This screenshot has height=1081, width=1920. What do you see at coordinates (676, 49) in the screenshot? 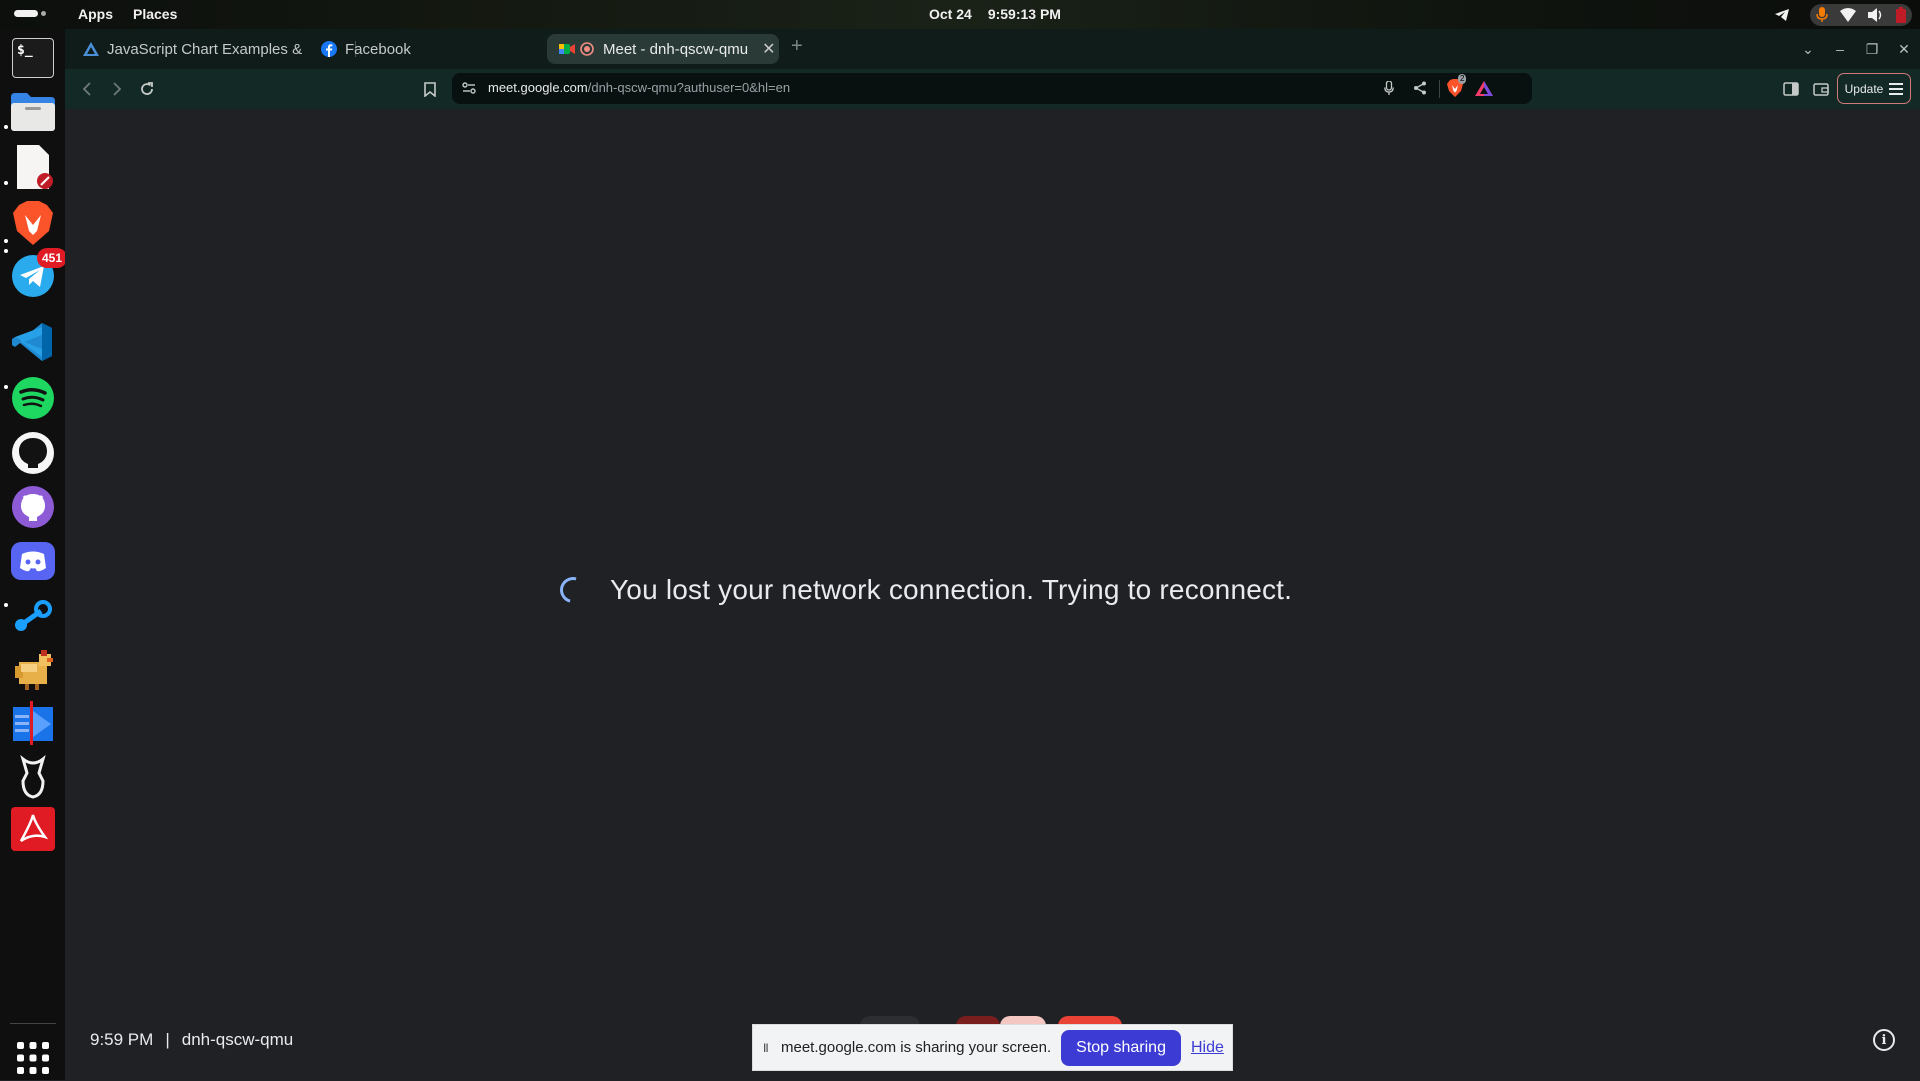
I see `tab-title: Meet - dnh-qscw-qmu` at bounding box center [676, 49].